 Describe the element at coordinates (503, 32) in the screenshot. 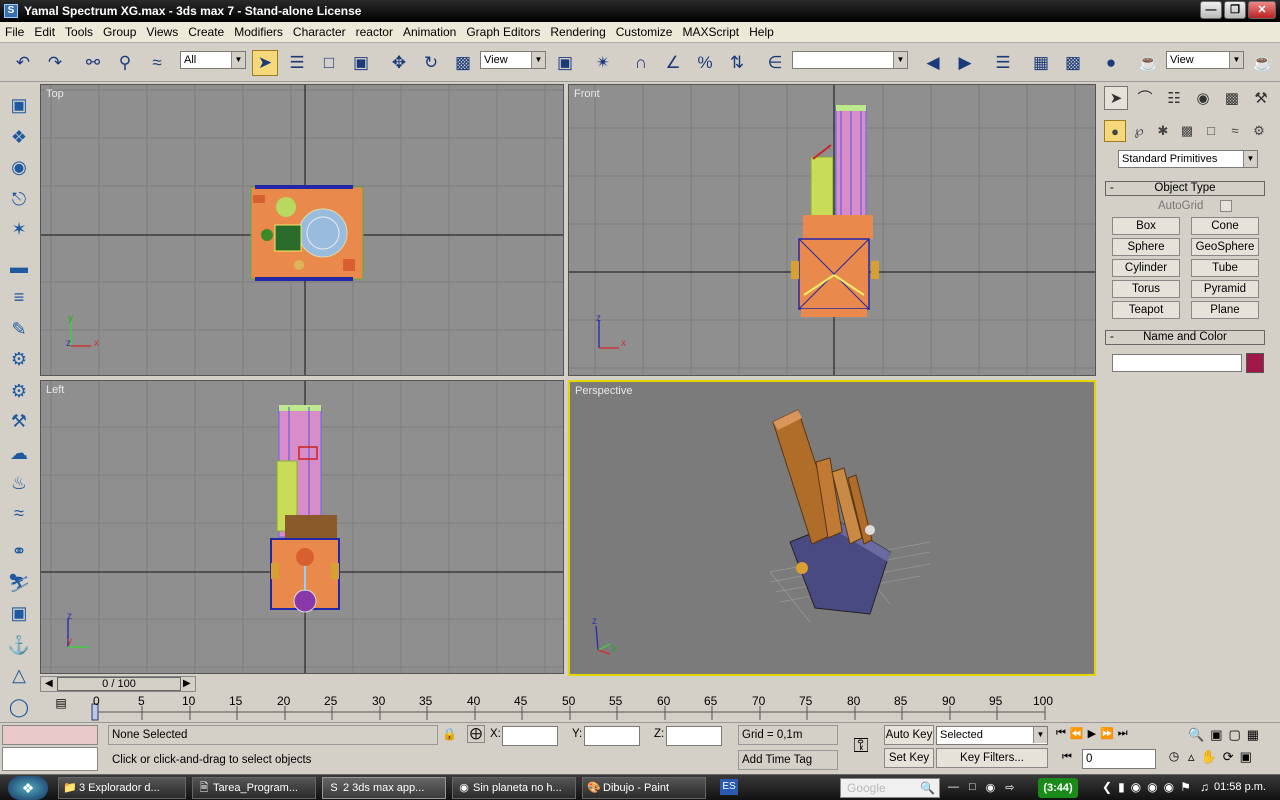

I see `menu-graph-editors: Graph Editors` at that location.